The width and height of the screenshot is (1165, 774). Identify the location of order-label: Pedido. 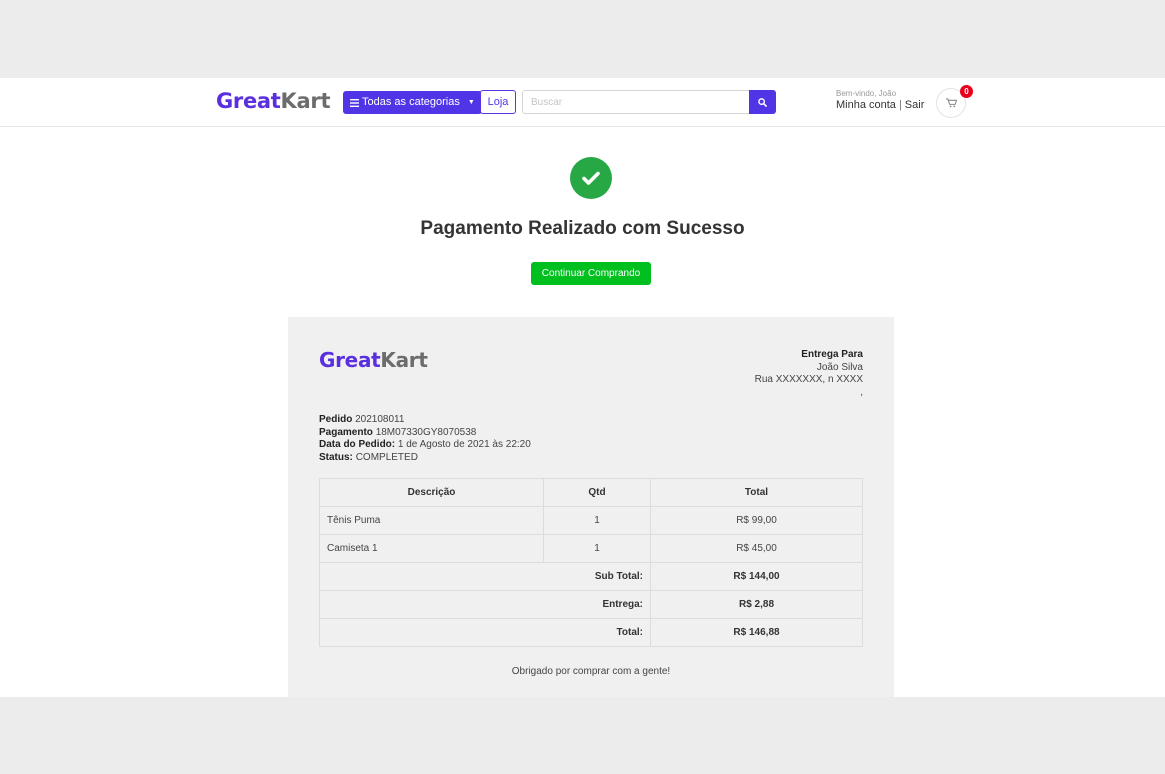
(336, 419).